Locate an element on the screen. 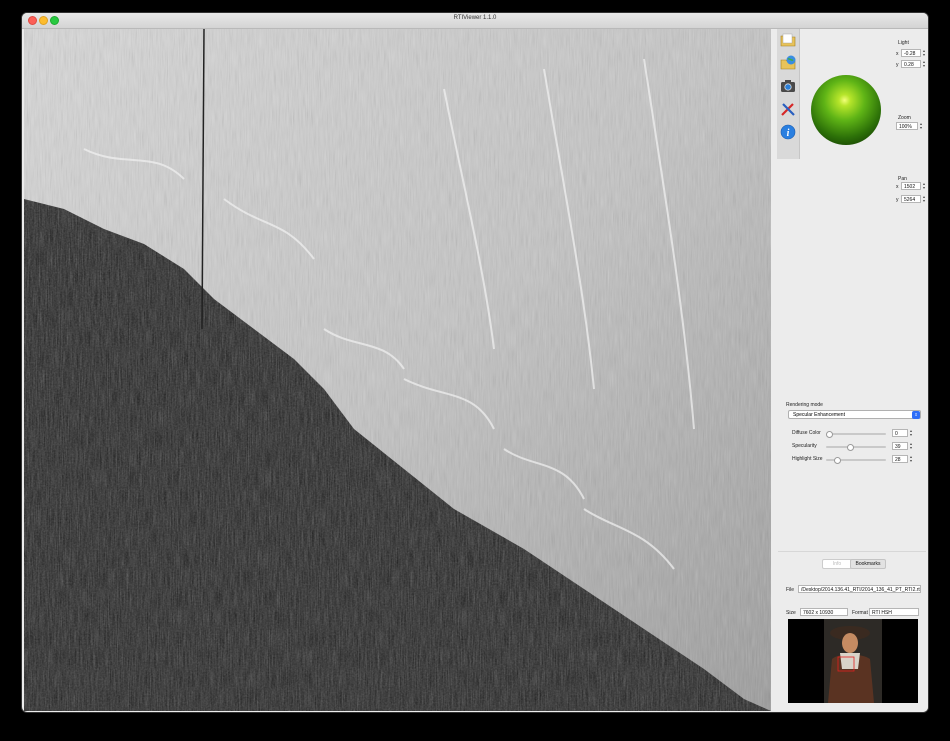 This screenshot has height=741, width=950. specularity-slider is located at coordinates (856, 447).